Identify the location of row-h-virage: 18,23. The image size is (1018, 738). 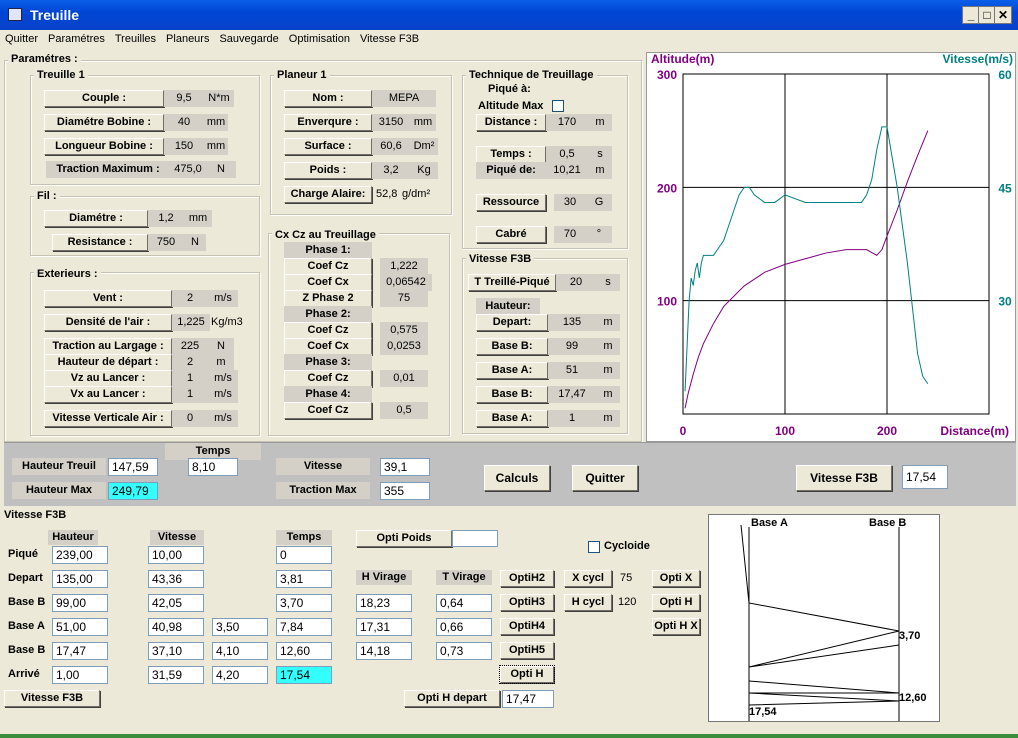
(384, 603).